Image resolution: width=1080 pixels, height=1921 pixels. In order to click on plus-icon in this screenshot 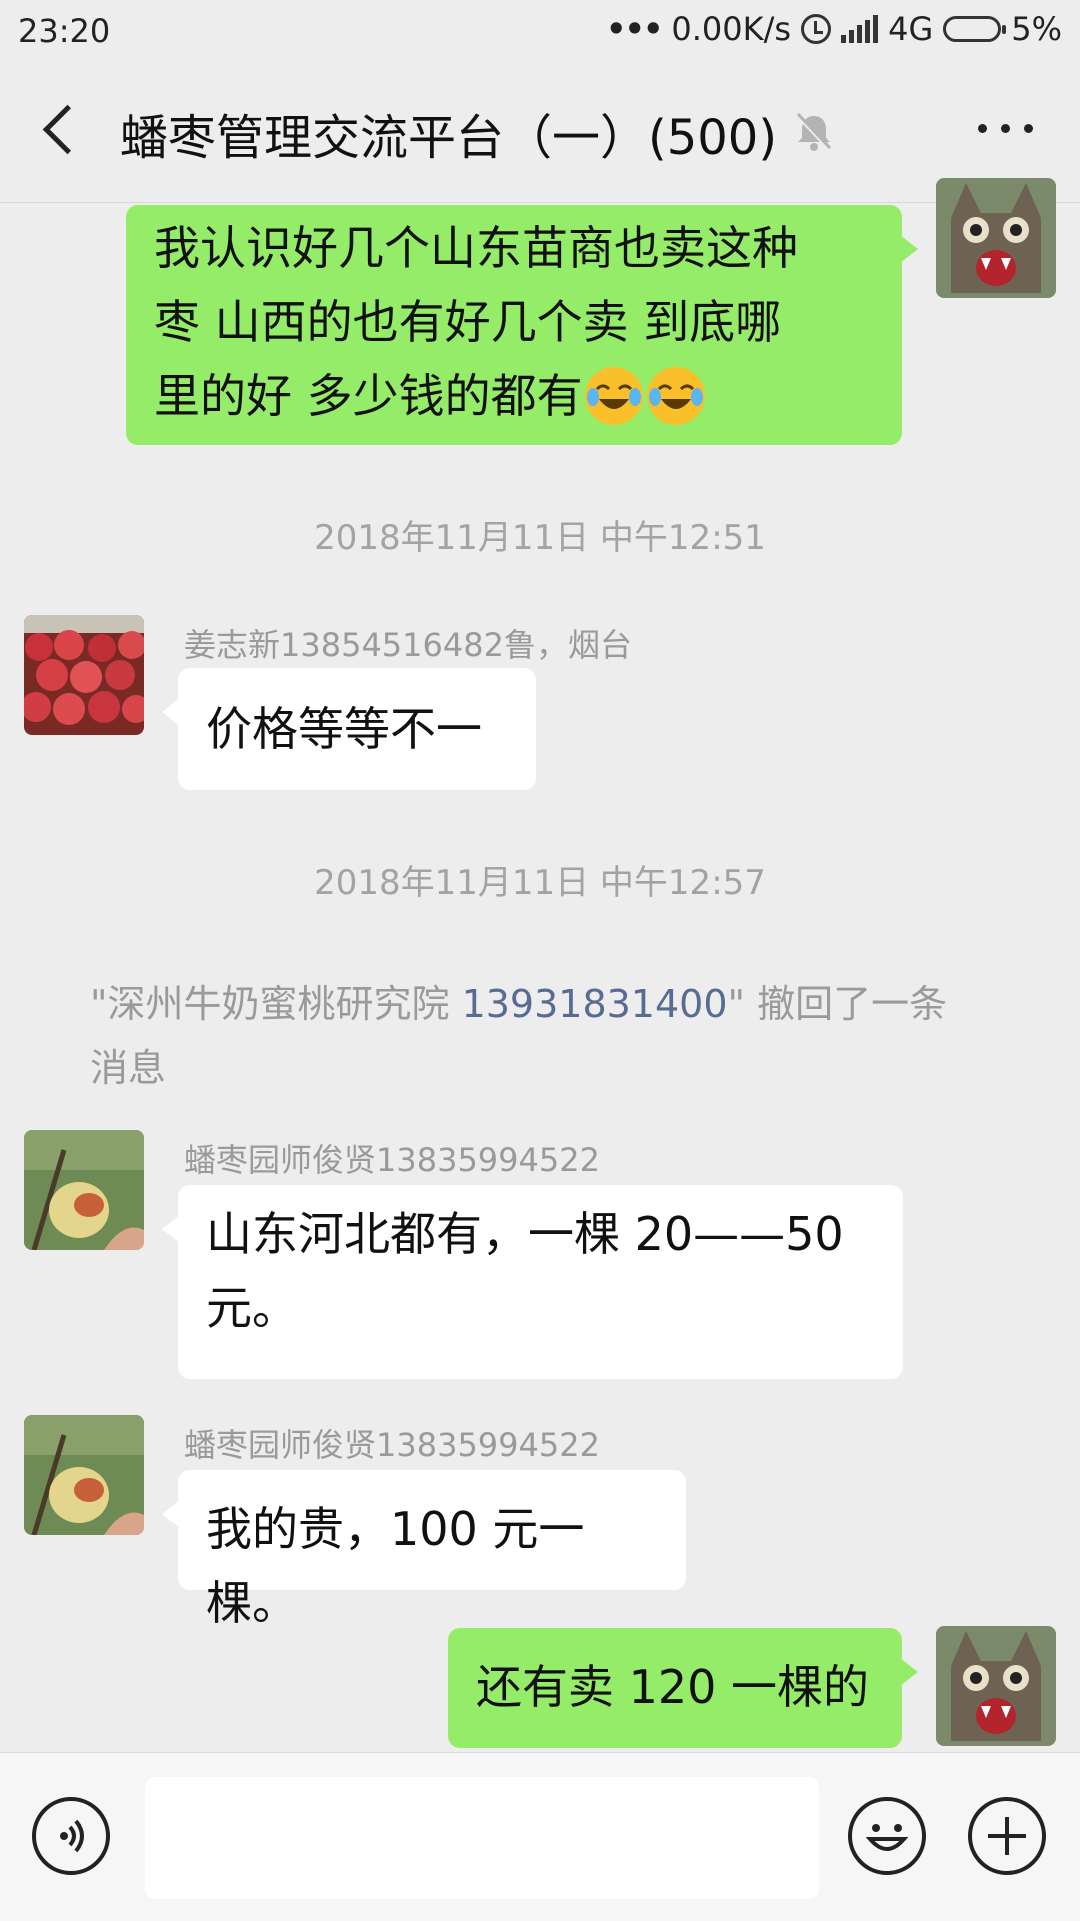, I will do `click(1007, 1836)`.